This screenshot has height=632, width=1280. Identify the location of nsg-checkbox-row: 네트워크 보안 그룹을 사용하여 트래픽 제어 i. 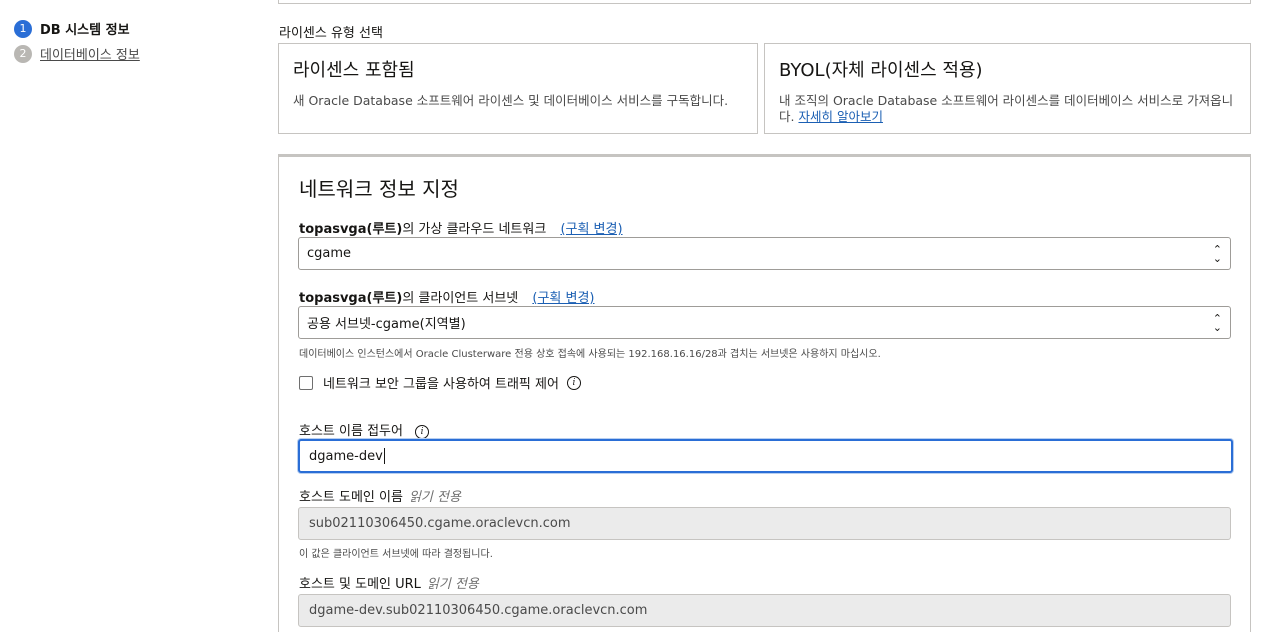
(440, 382).